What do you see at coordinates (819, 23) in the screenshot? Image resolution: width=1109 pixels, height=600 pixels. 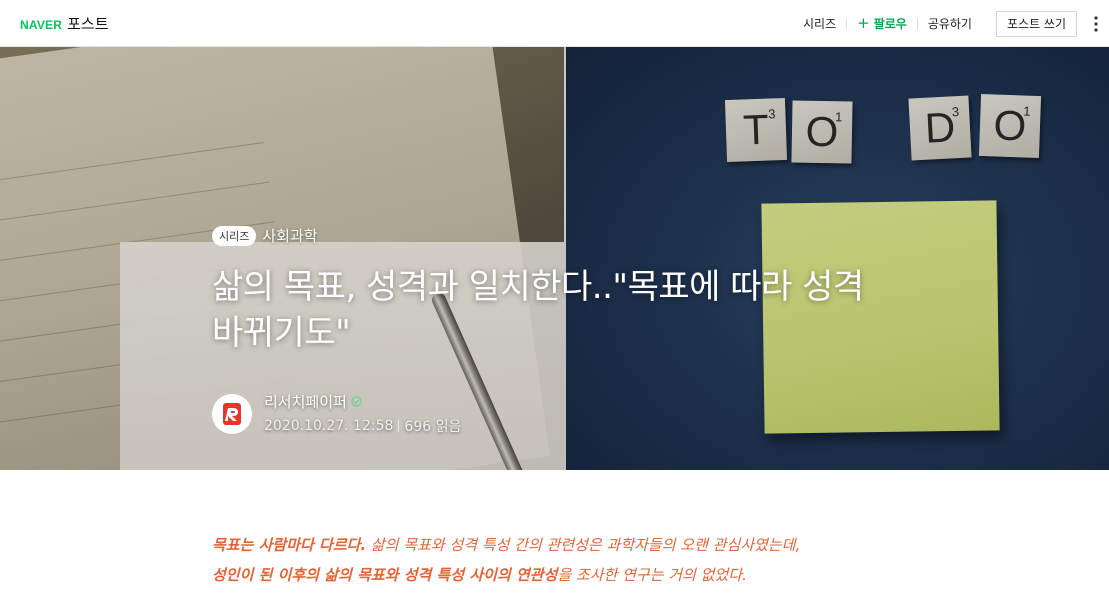 I see `series-link: 시리즈` at bounding box center [819, 23].